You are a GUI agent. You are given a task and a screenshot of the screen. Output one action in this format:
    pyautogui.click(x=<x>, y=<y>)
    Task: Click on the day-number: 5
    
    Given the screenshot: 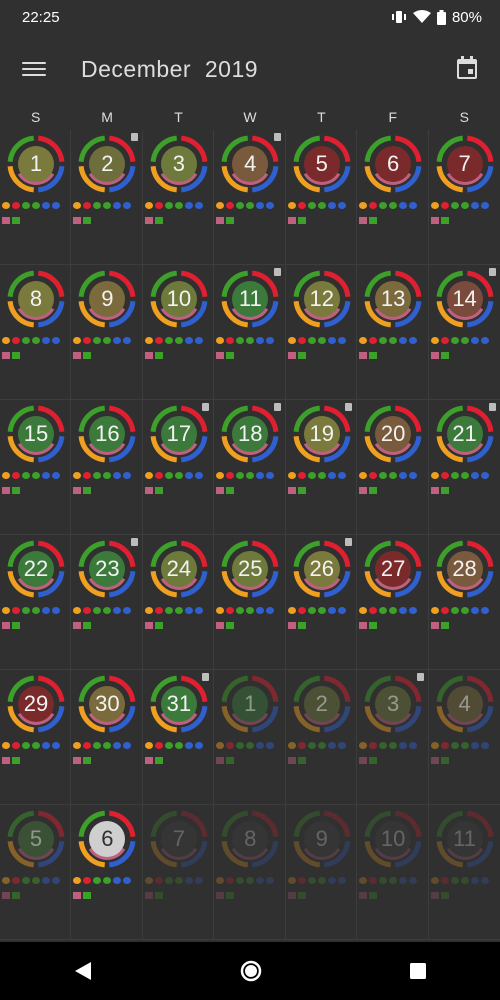 What is the action you would take?
    pyautogui.click(x=36, y=838)
    